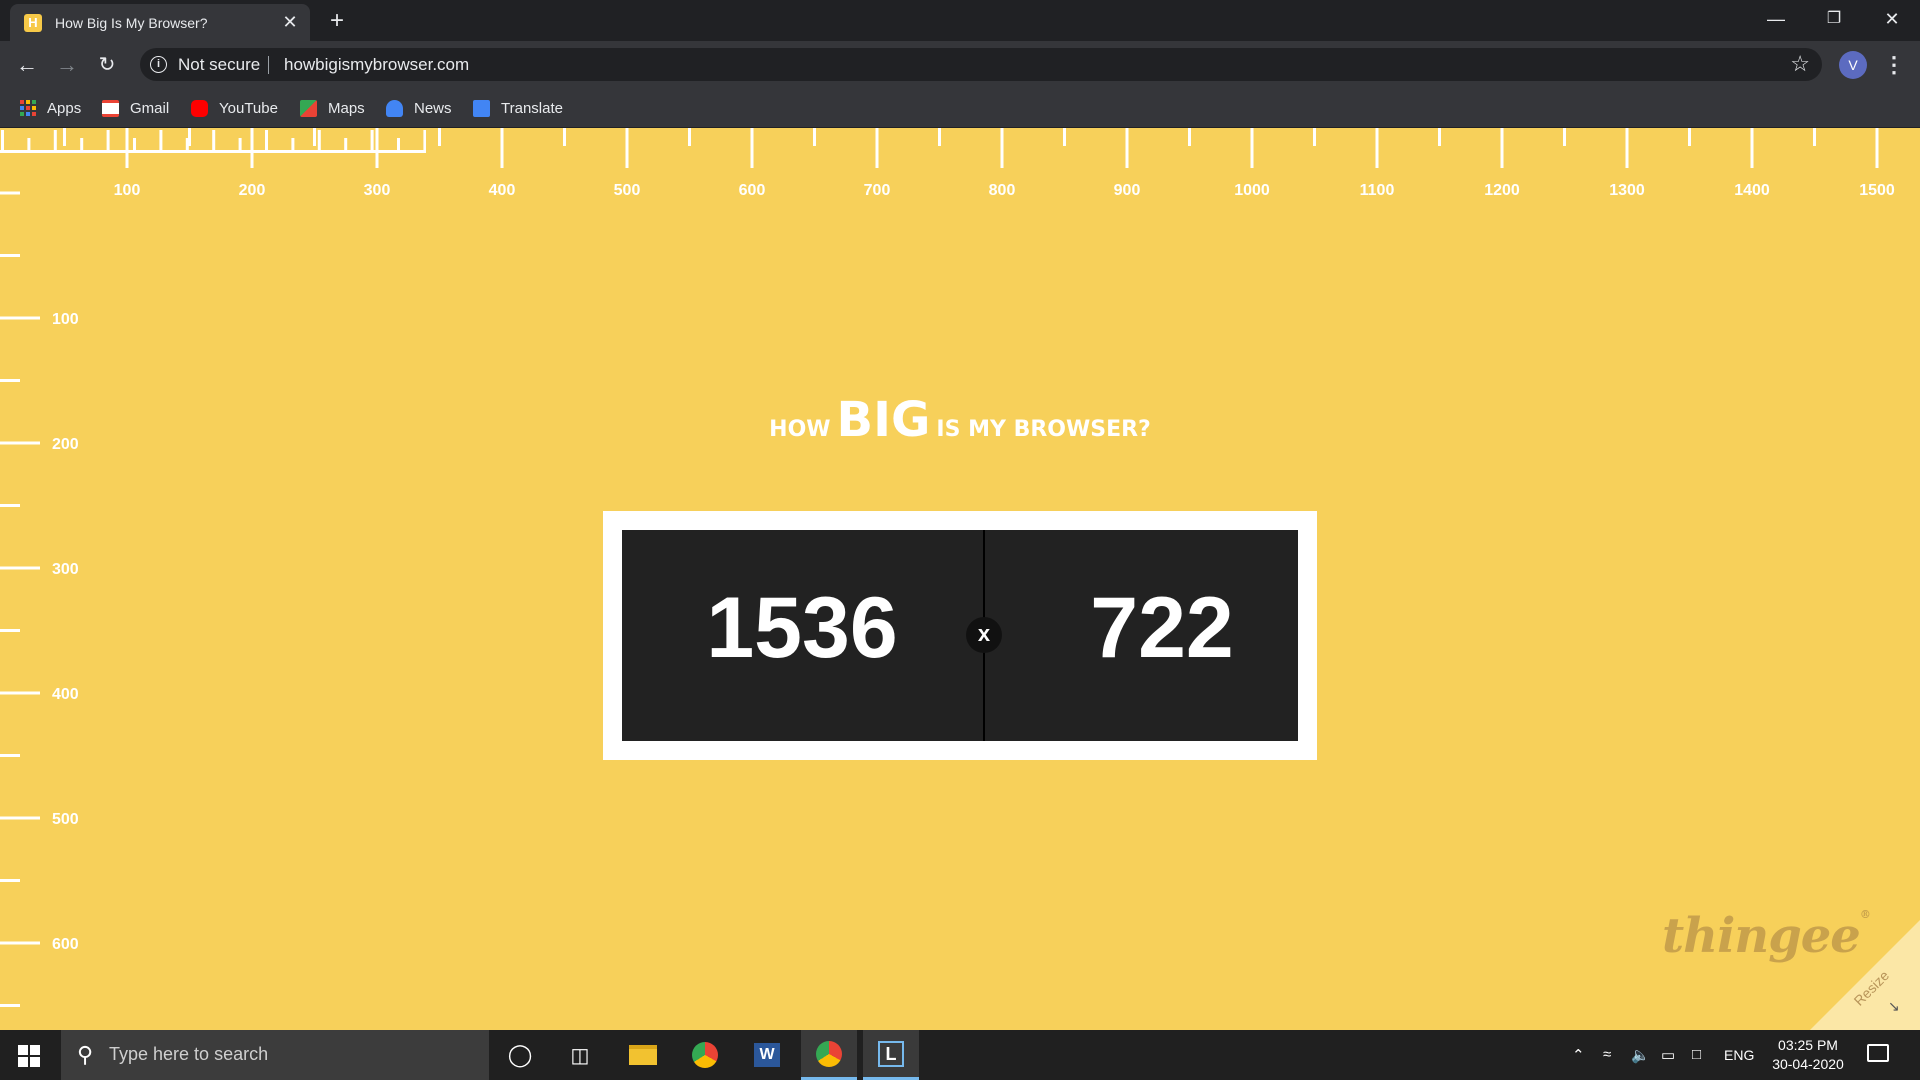 Image resolution: width=1920 pixels, height=1080 pixels. What do you see at coordinates (643, 1055) in the screenshot?
I see `file-explorer-icon` at bounding box center [643, 1055].